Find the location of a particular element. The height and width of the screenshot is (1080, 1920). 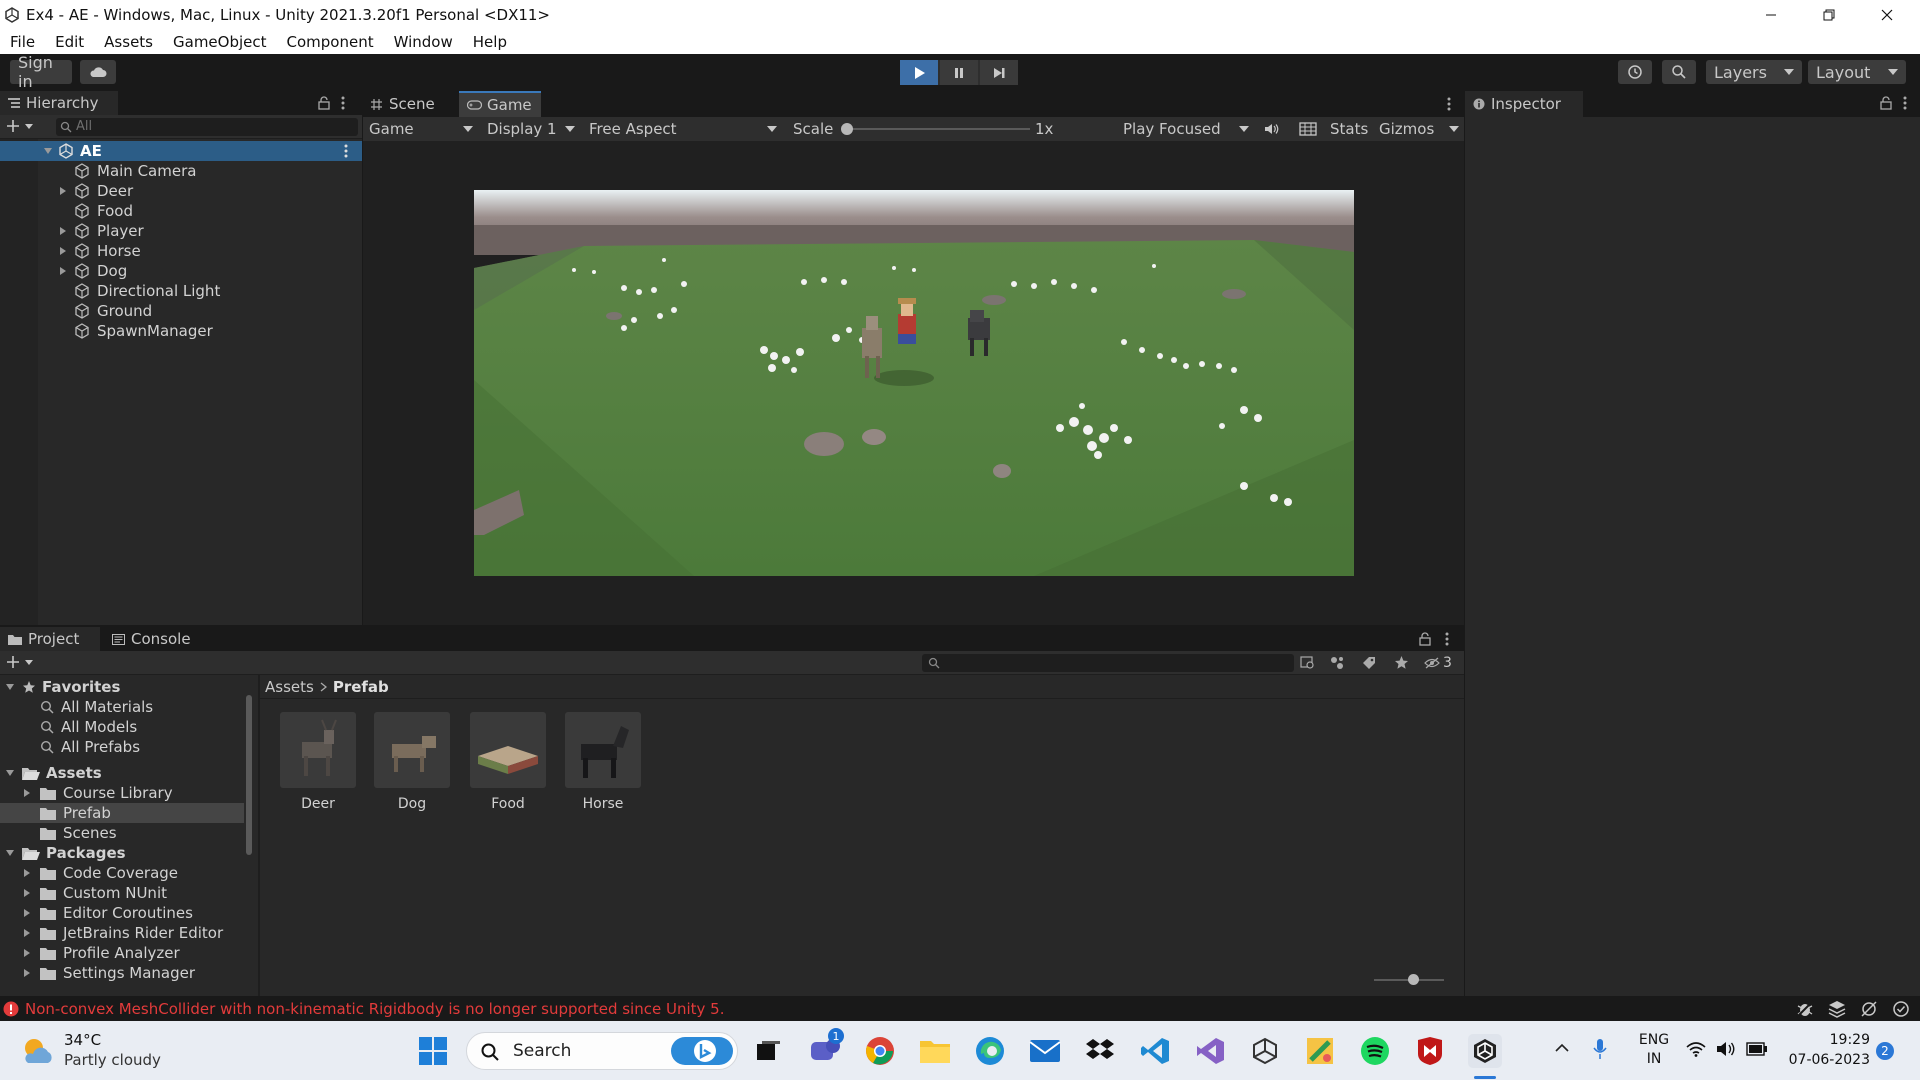

restore-button is located at coordinates (1829, 14).